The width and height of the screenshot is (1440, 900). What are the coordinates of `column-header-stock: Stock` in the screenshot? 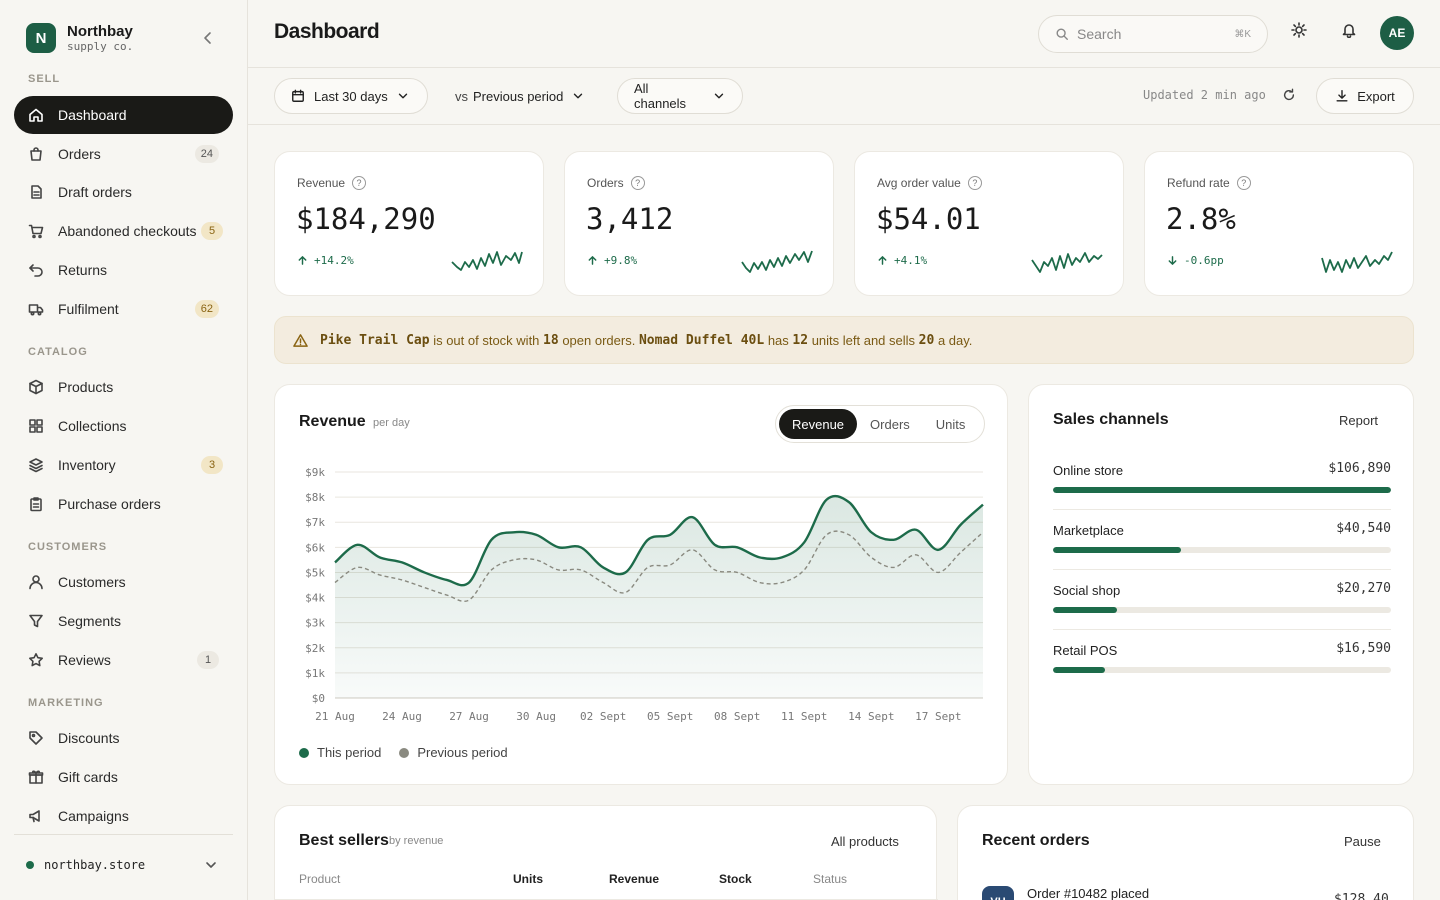 It's located at (735, 879).